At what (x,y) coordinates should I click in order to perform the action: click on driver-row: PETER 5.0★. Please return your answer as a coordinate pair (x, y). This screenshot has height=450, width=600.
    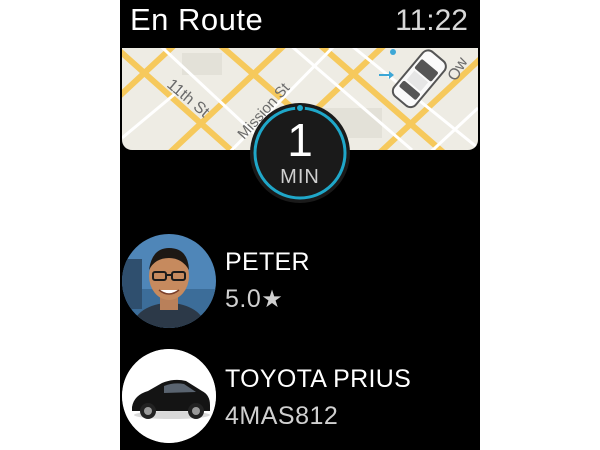
    Looking at the image, I should click on (300, 282).